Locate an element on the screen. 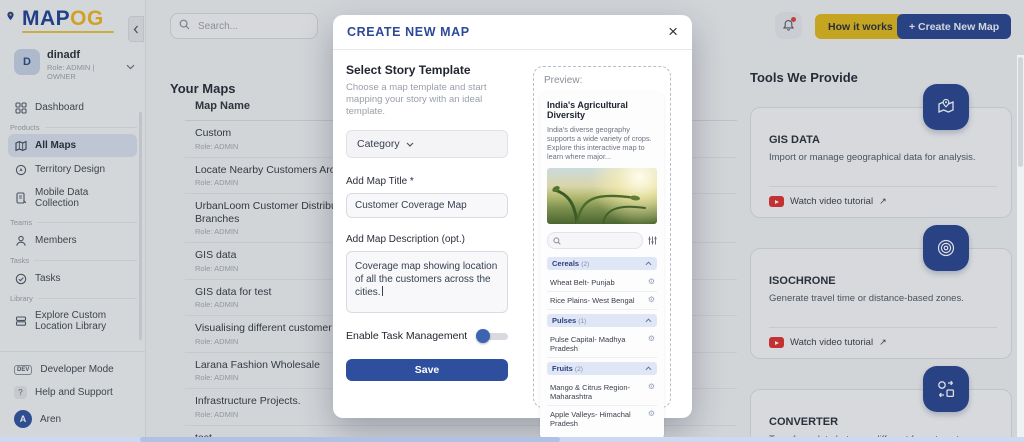 The width and height of the screenshot is (1024, 442). chevron-down-icon is located at coordinates (410, 144).